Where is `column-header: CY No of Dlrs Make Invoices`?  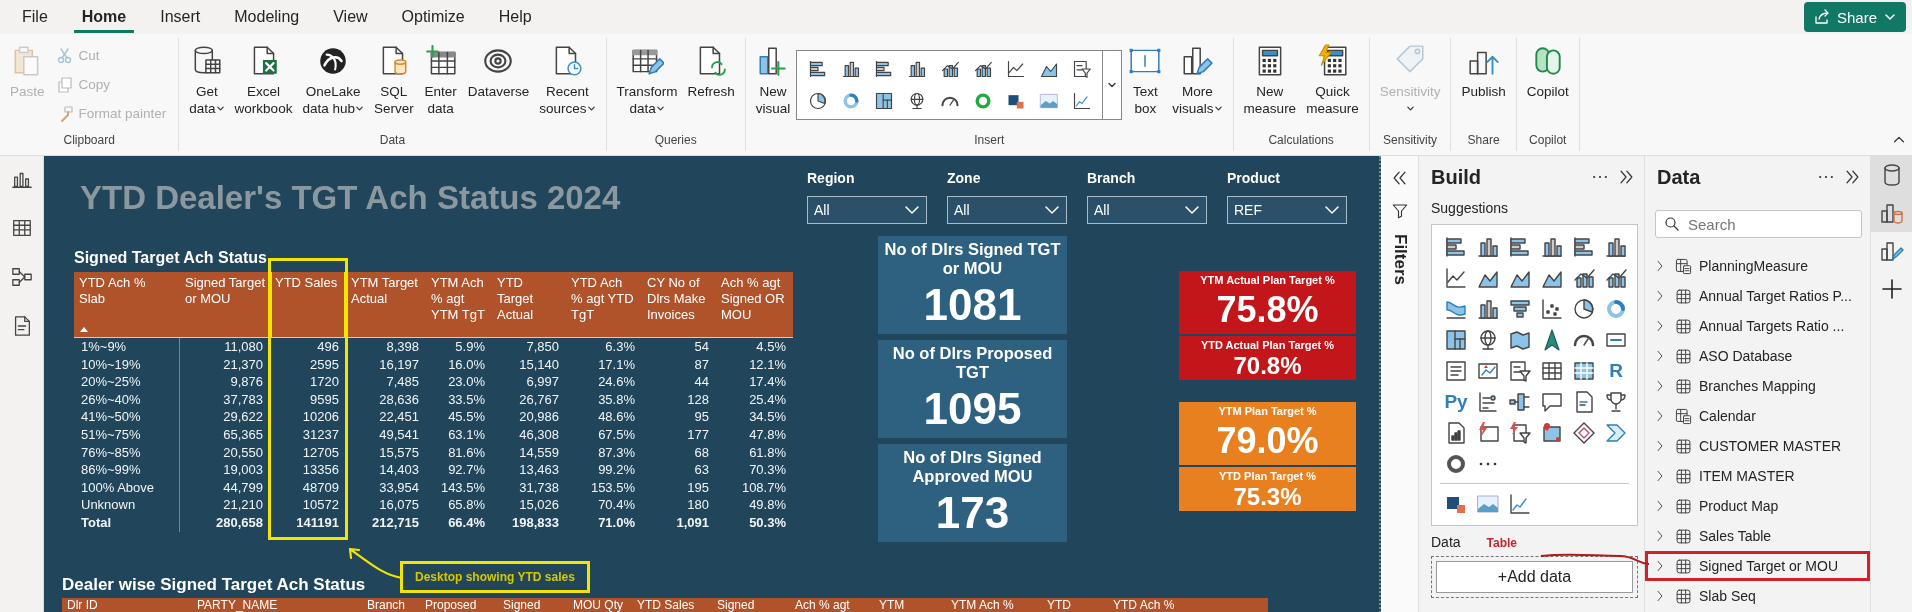 column-header: CY No of Dlrs Make Invoices is located at coordinates (679, 299).